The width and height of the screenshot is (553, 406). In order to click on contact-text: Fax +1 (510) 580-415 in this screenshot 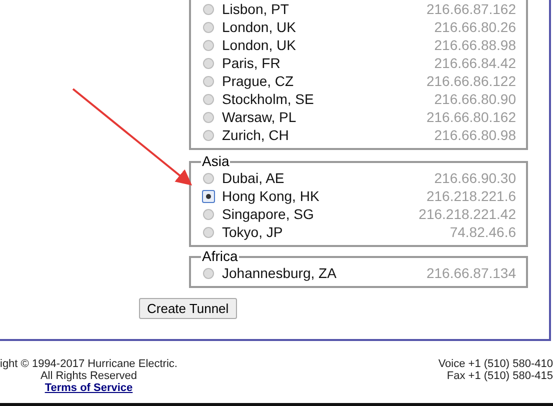, I will do `click(499, 376)`.